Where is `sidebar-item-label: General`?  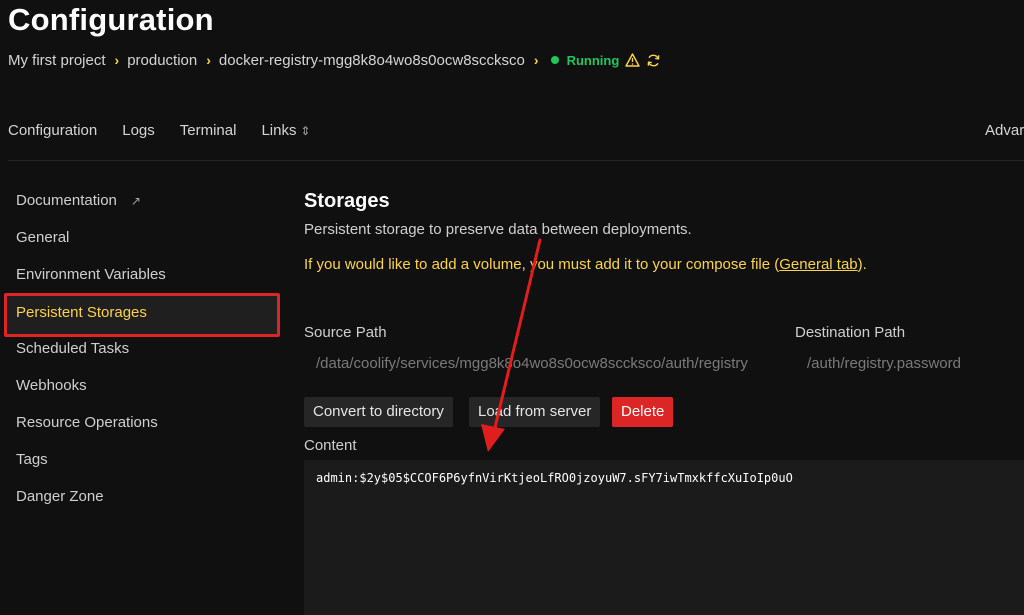
sidebar-item-label: General is located at coordinates (43, 237).